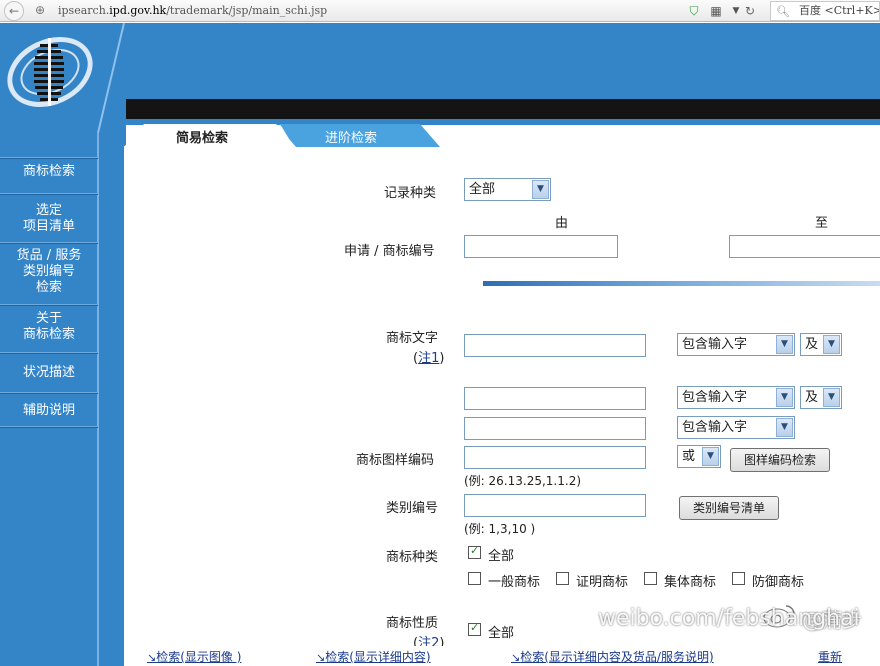 The image size is (880, 666). What do you see at coordinates (541, 246) in the screenshot?
I see `app-no-from-input` at bounding box center [541, 246].